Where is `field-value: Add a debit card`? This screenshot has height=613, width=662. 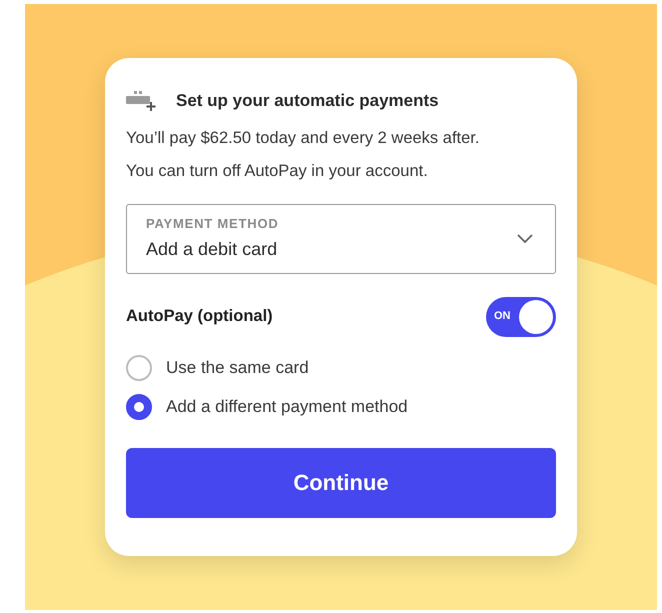 field-value: Add a debit card is located at coordinates (212, 249).